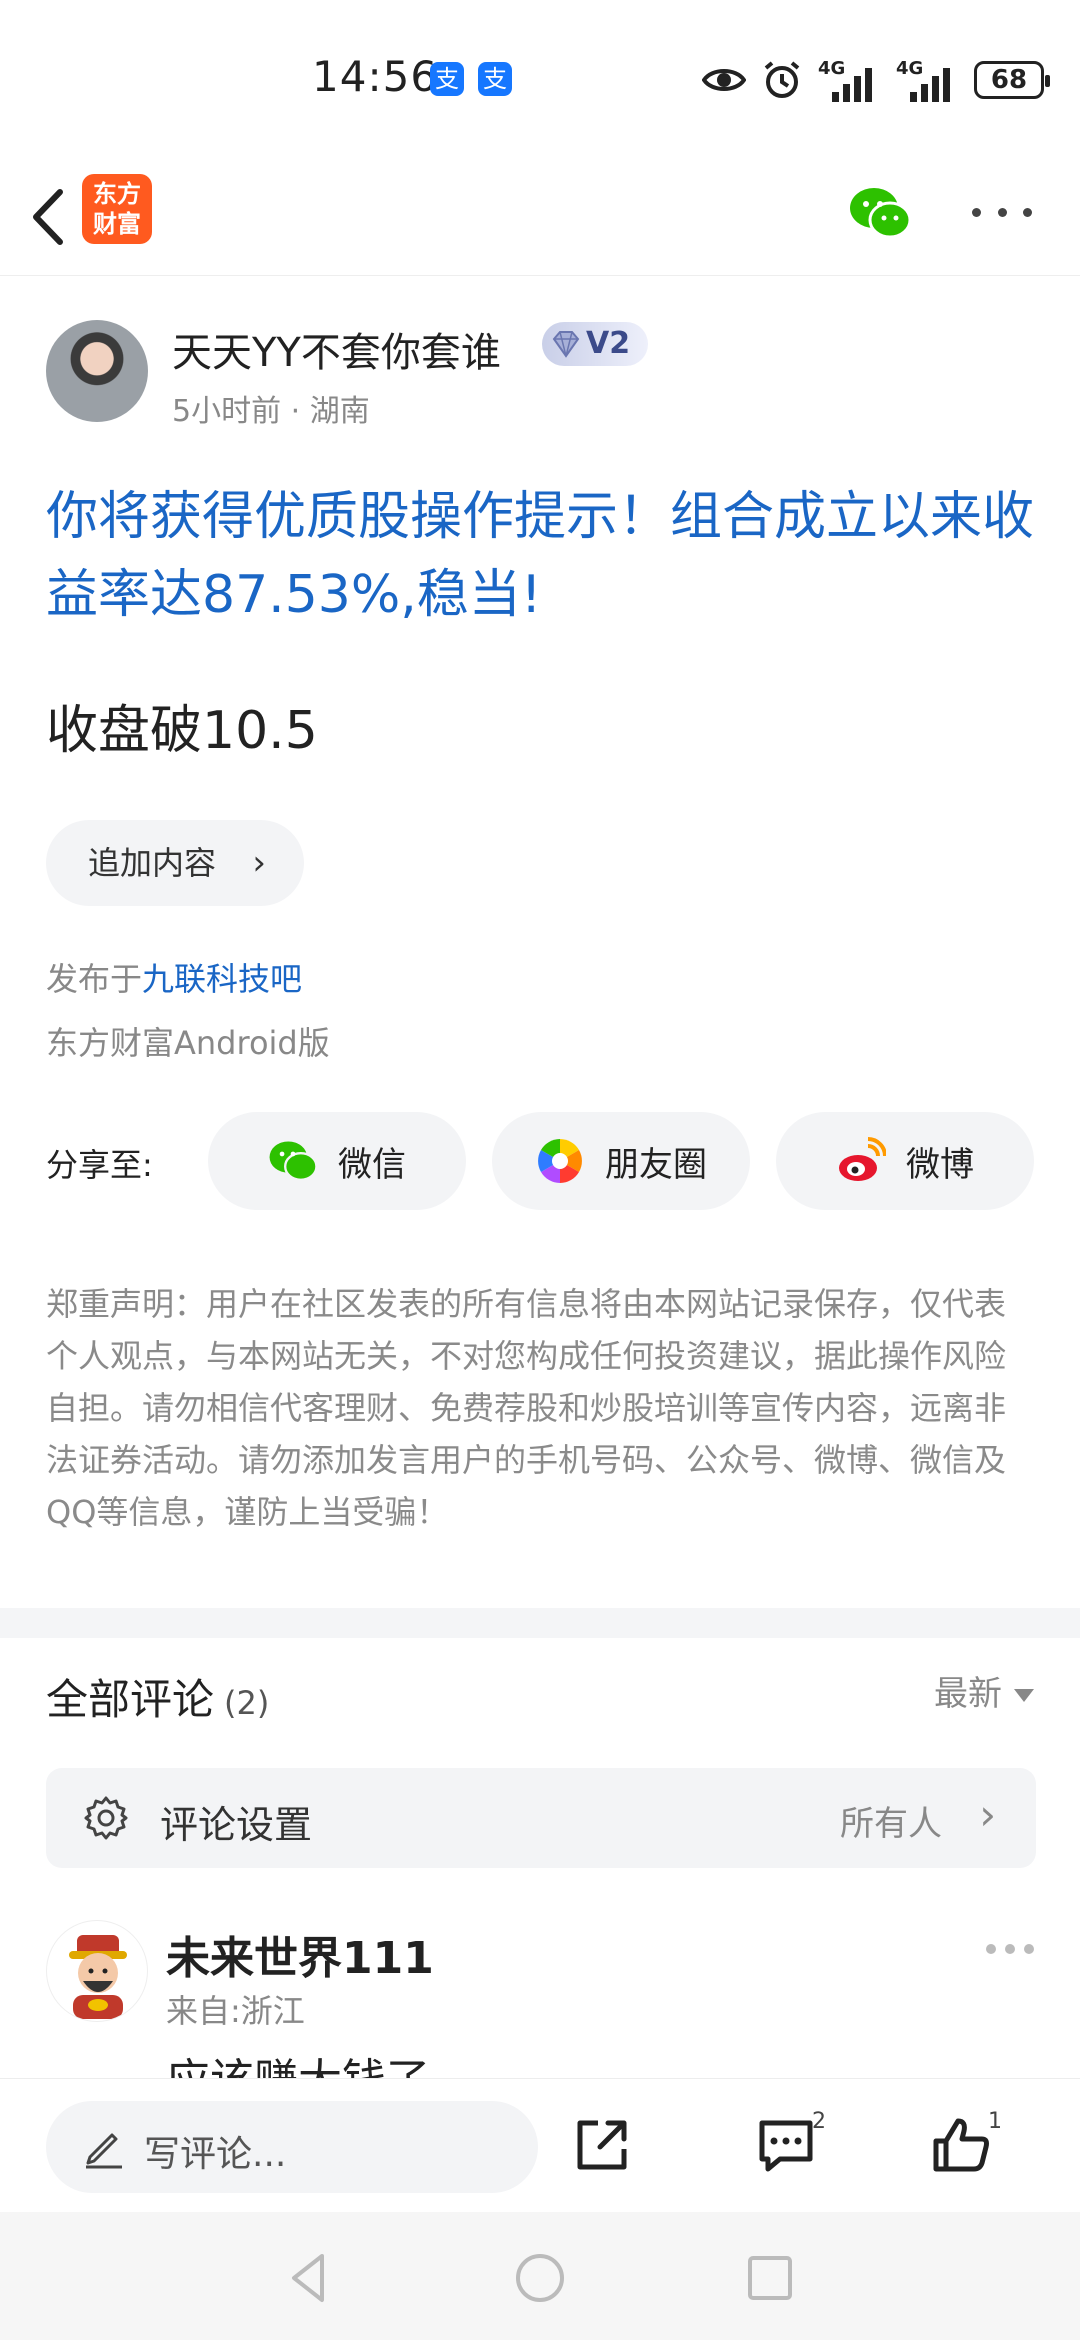 The image size is (1080, 2340). Describe the element at coordinates (819, 2121) in the screenshot. I see `comment-count-badge: 2` at that location.